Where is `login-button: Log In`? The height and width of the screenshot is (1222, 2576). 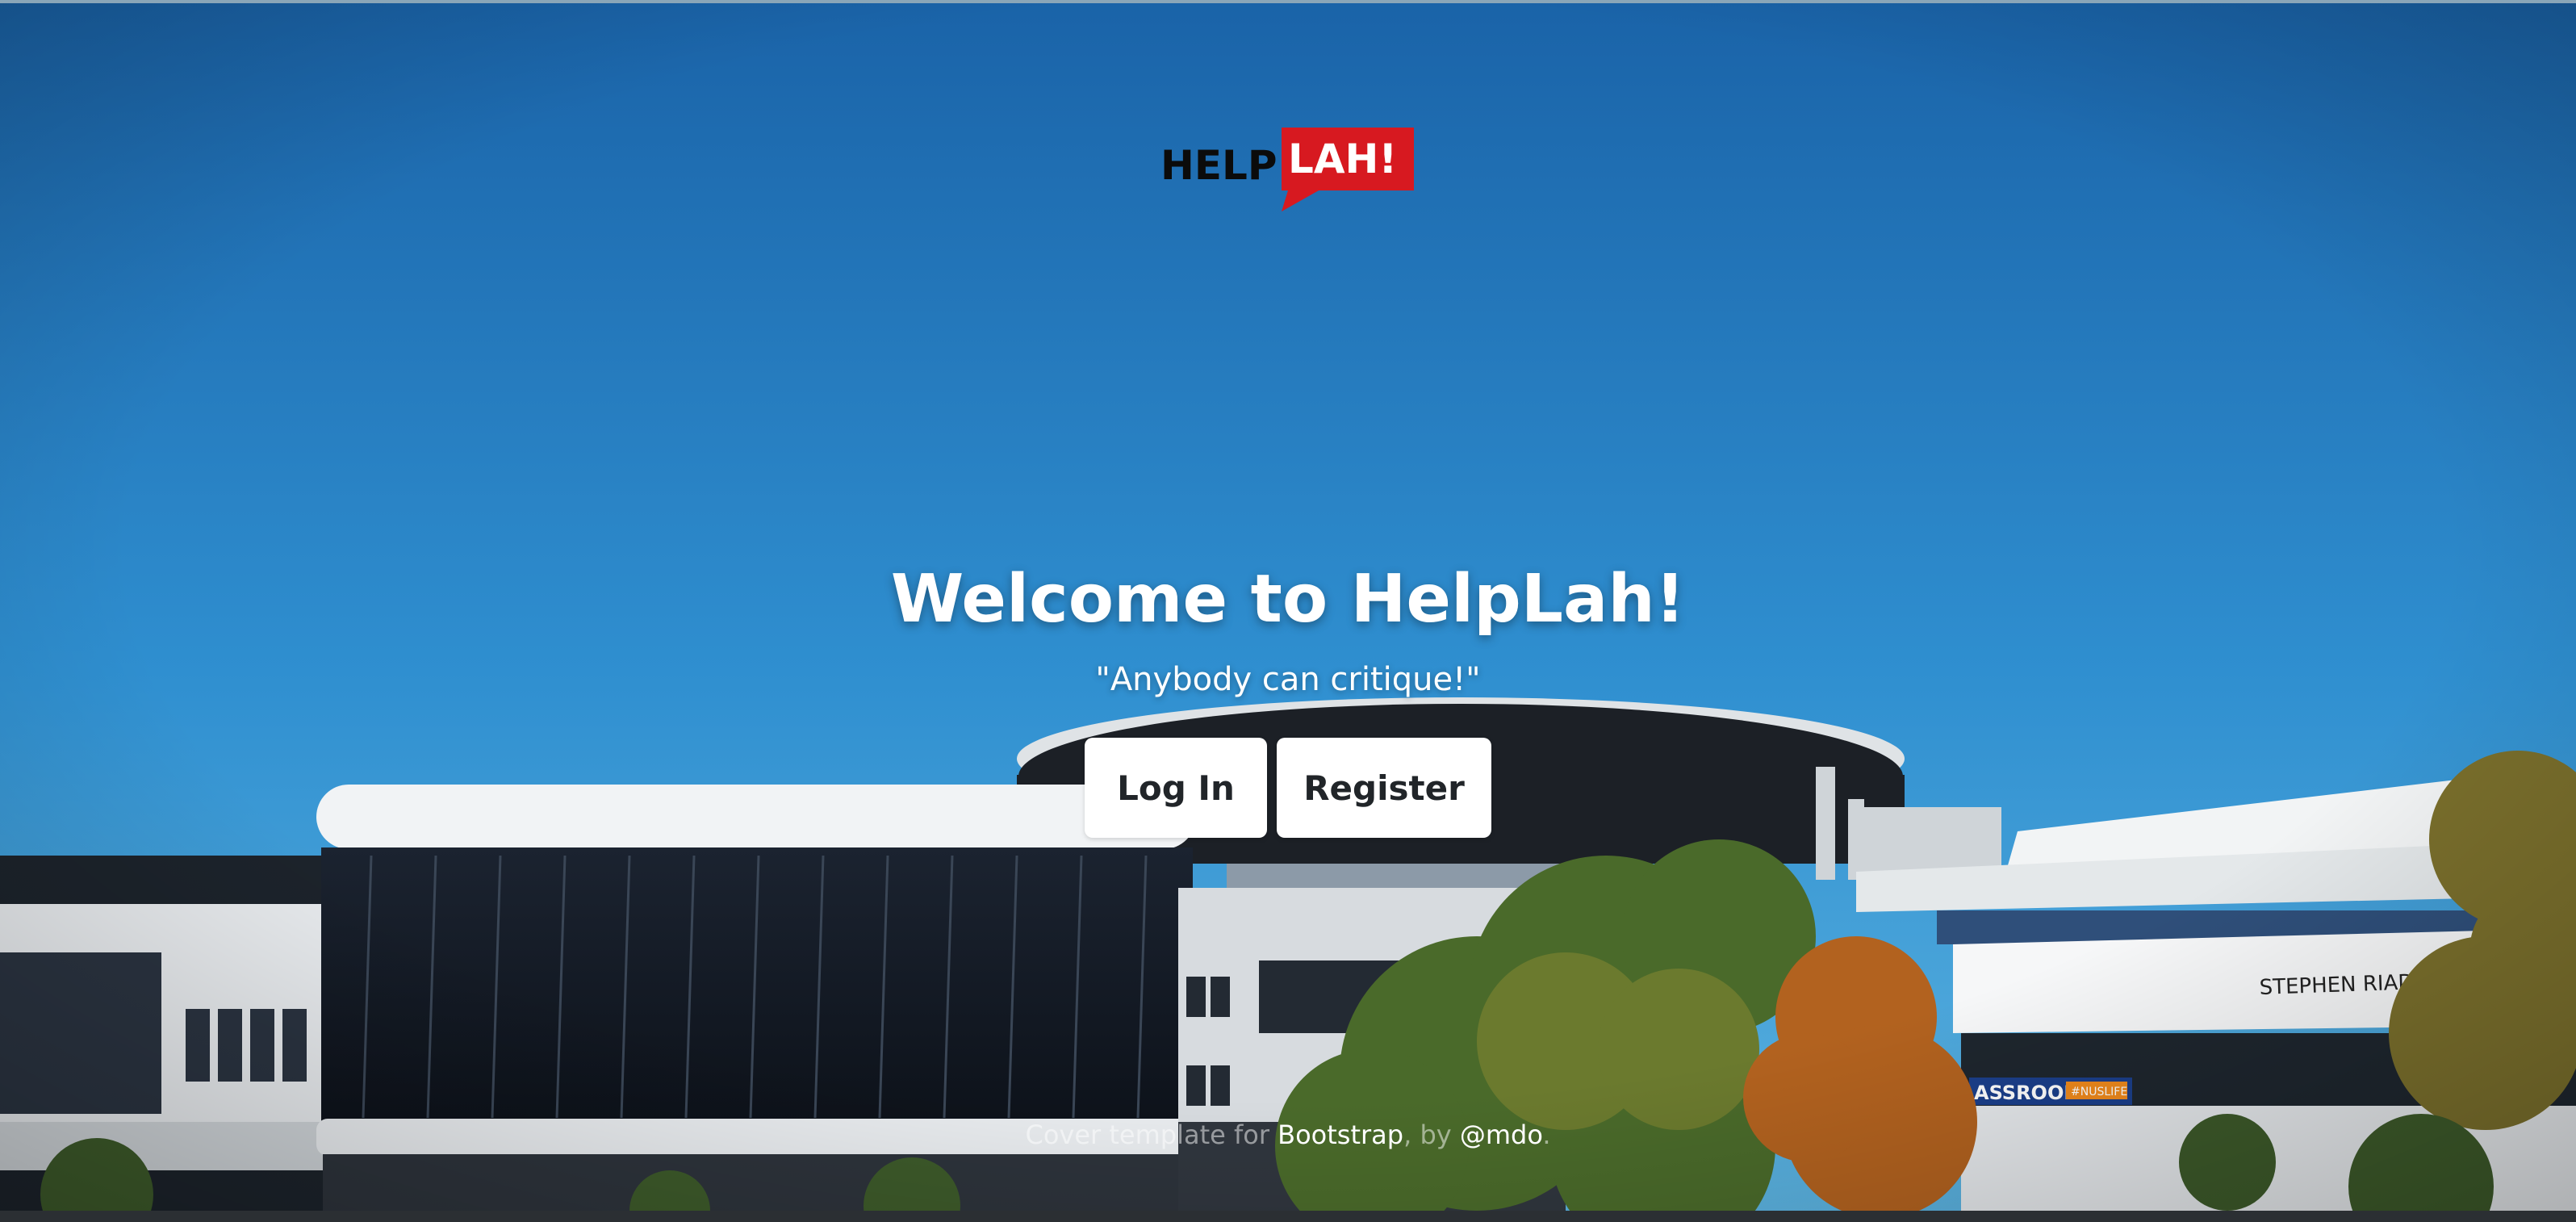 login-button: Log In is located at coordinates (1176, 788).